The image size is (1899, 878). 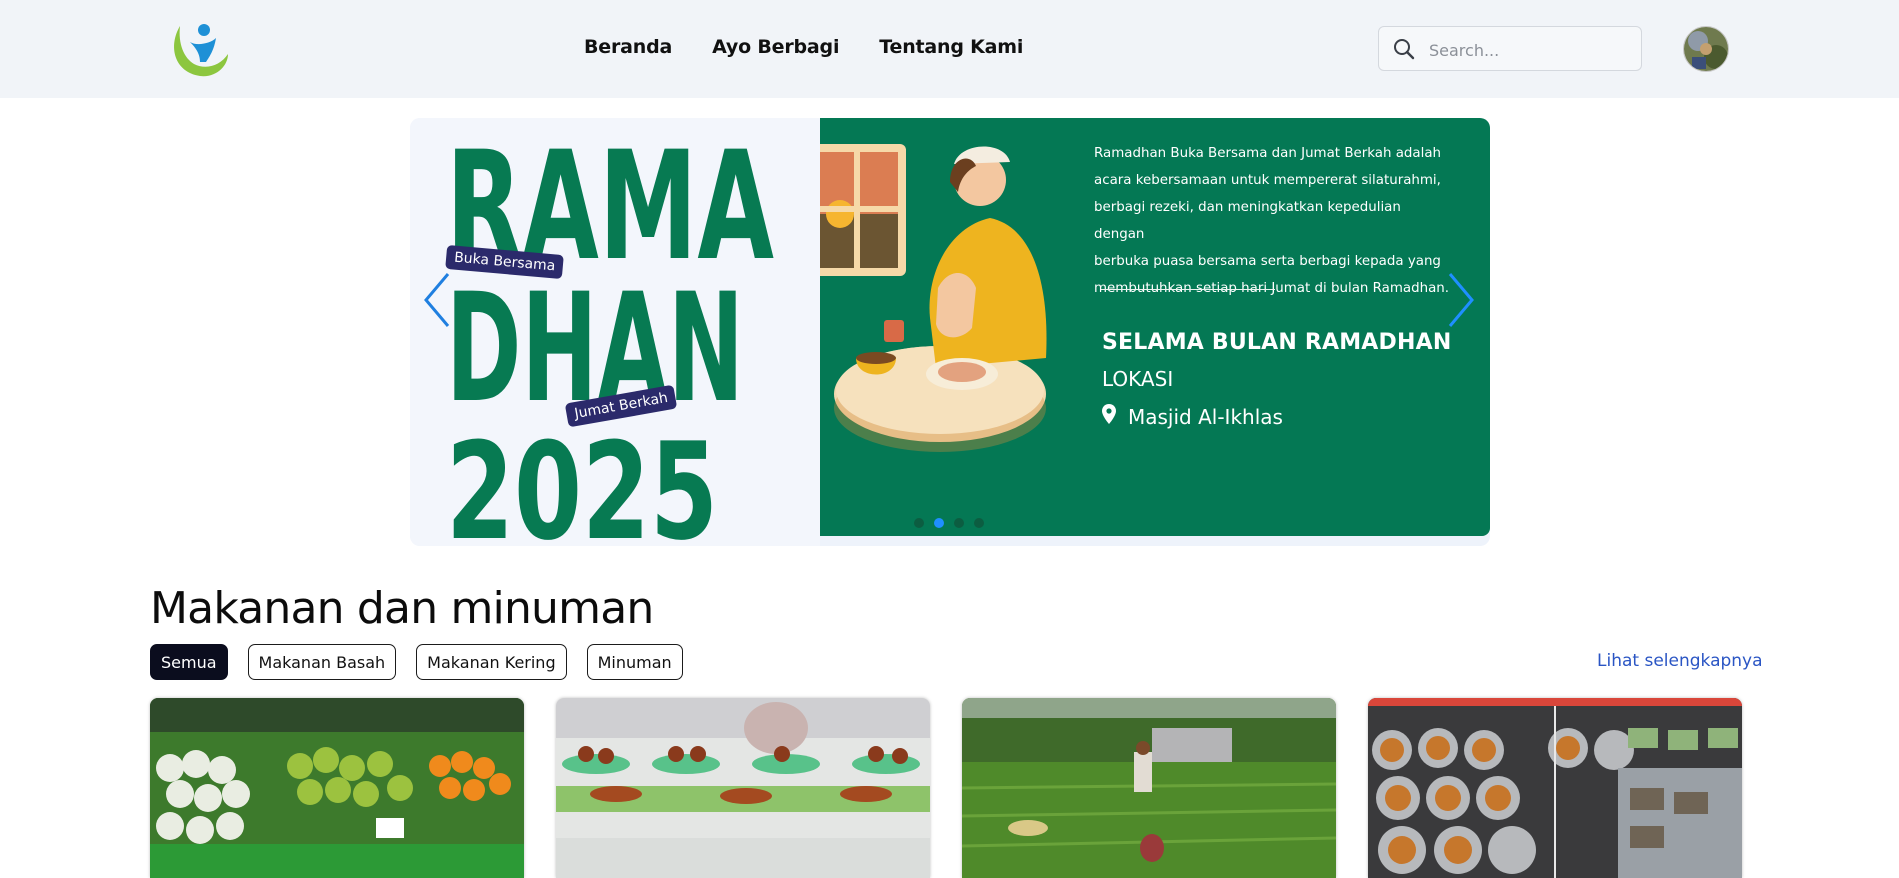 What do you see at coordinates (1529, 50) in the screenshot?
I see `search-input` at bounding box center [1529, 50].